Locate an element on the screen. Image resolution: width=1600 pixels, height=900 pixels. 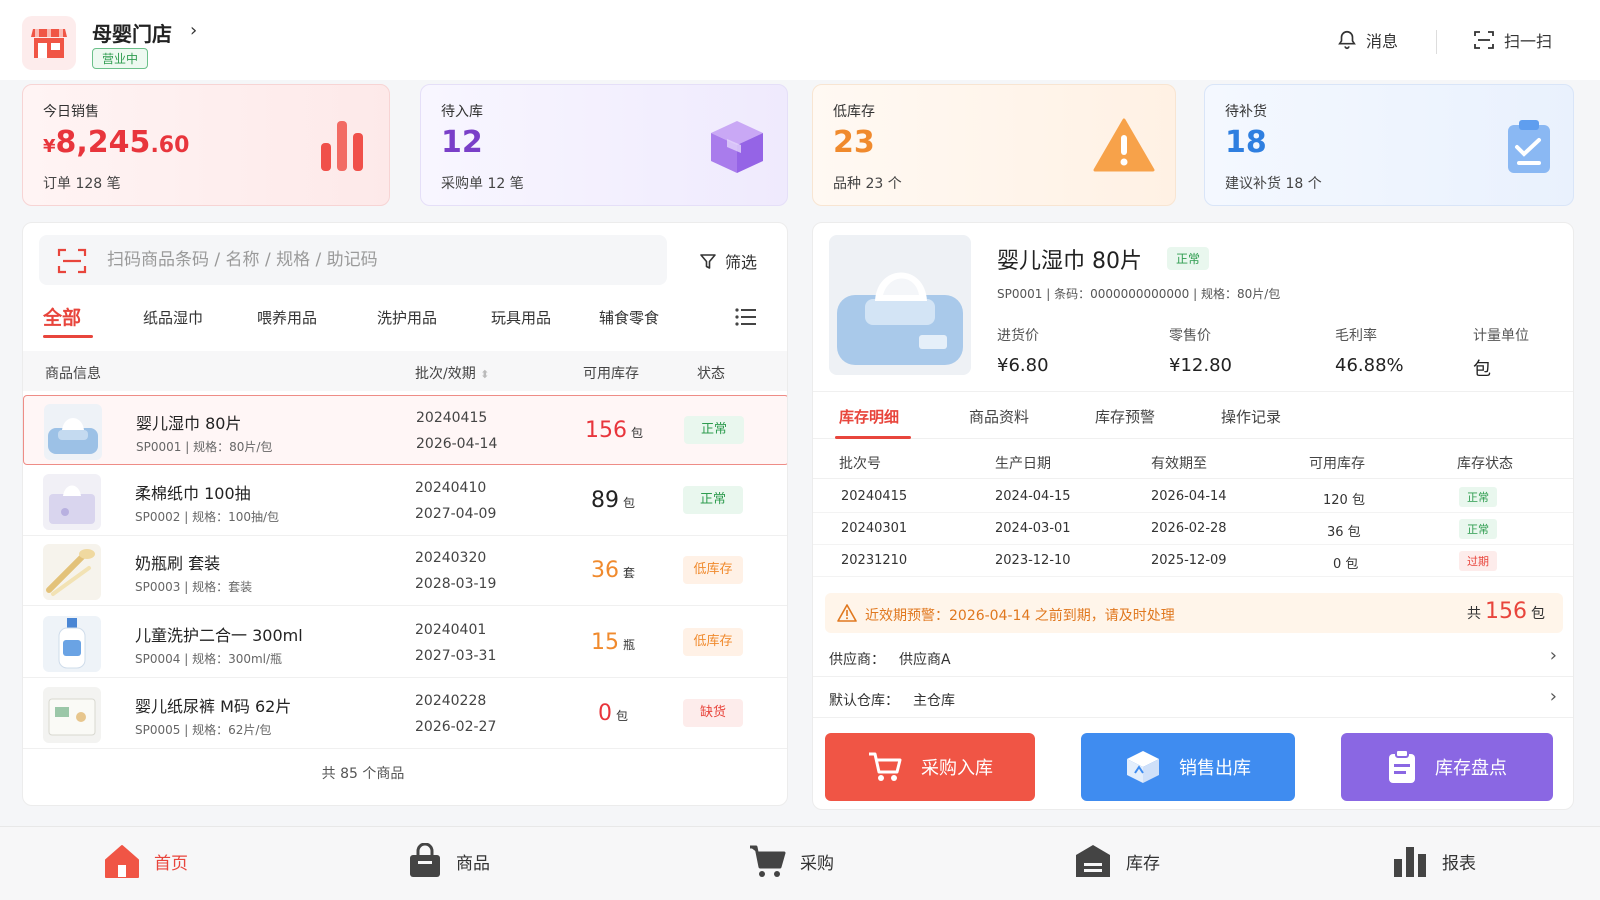
product-expiry: 2028-03-19 is located at coordinates (456, 584).